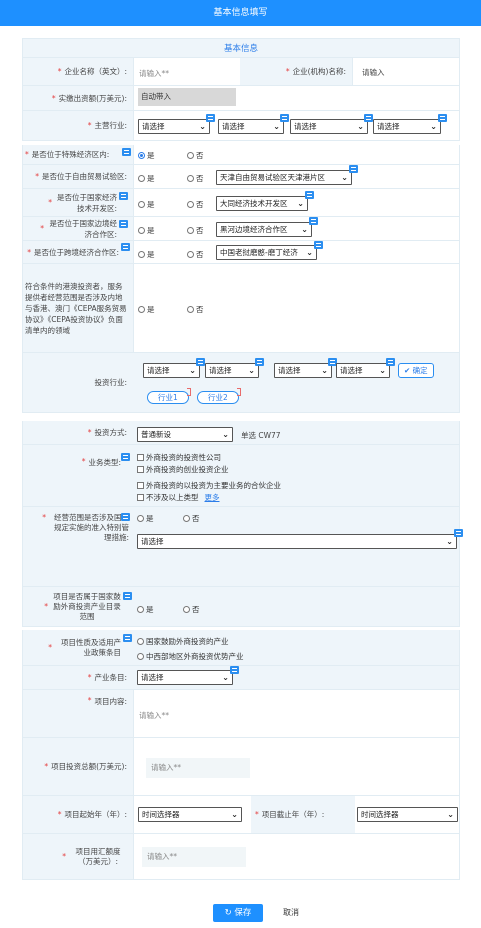 The image size is (481, 928). Describe the element at coordinates (168, 397) in the screenshot. I see `industry-tag-1: 行业1` at that location.